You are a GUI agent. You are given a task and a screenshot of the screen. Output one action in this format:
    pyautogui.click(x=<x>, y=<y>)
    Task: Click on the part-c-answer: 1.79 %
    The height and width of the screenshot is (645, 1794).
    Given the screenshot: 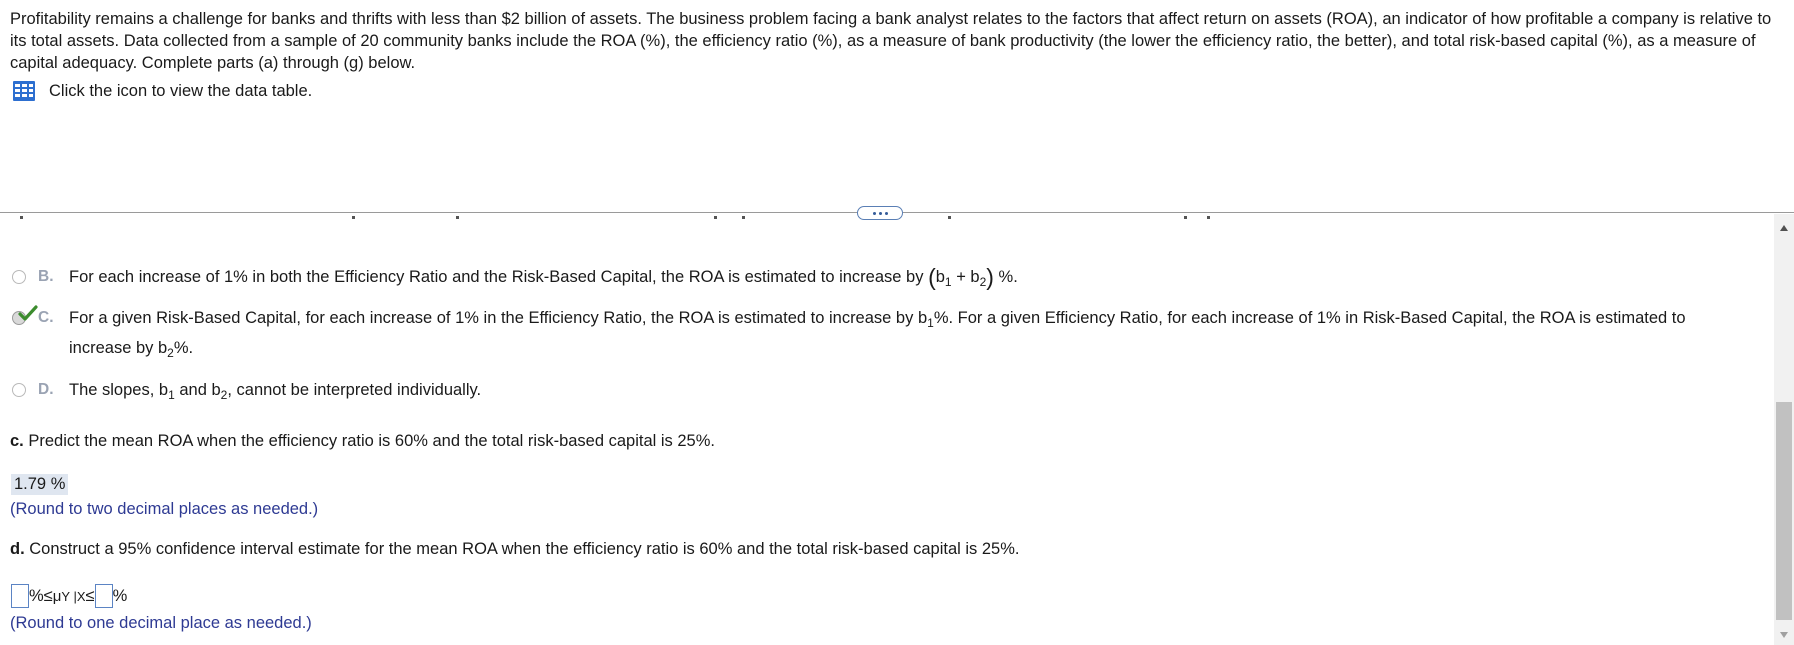 What is the action you would take?
    pyautogui.click(x=40, y=484)
    